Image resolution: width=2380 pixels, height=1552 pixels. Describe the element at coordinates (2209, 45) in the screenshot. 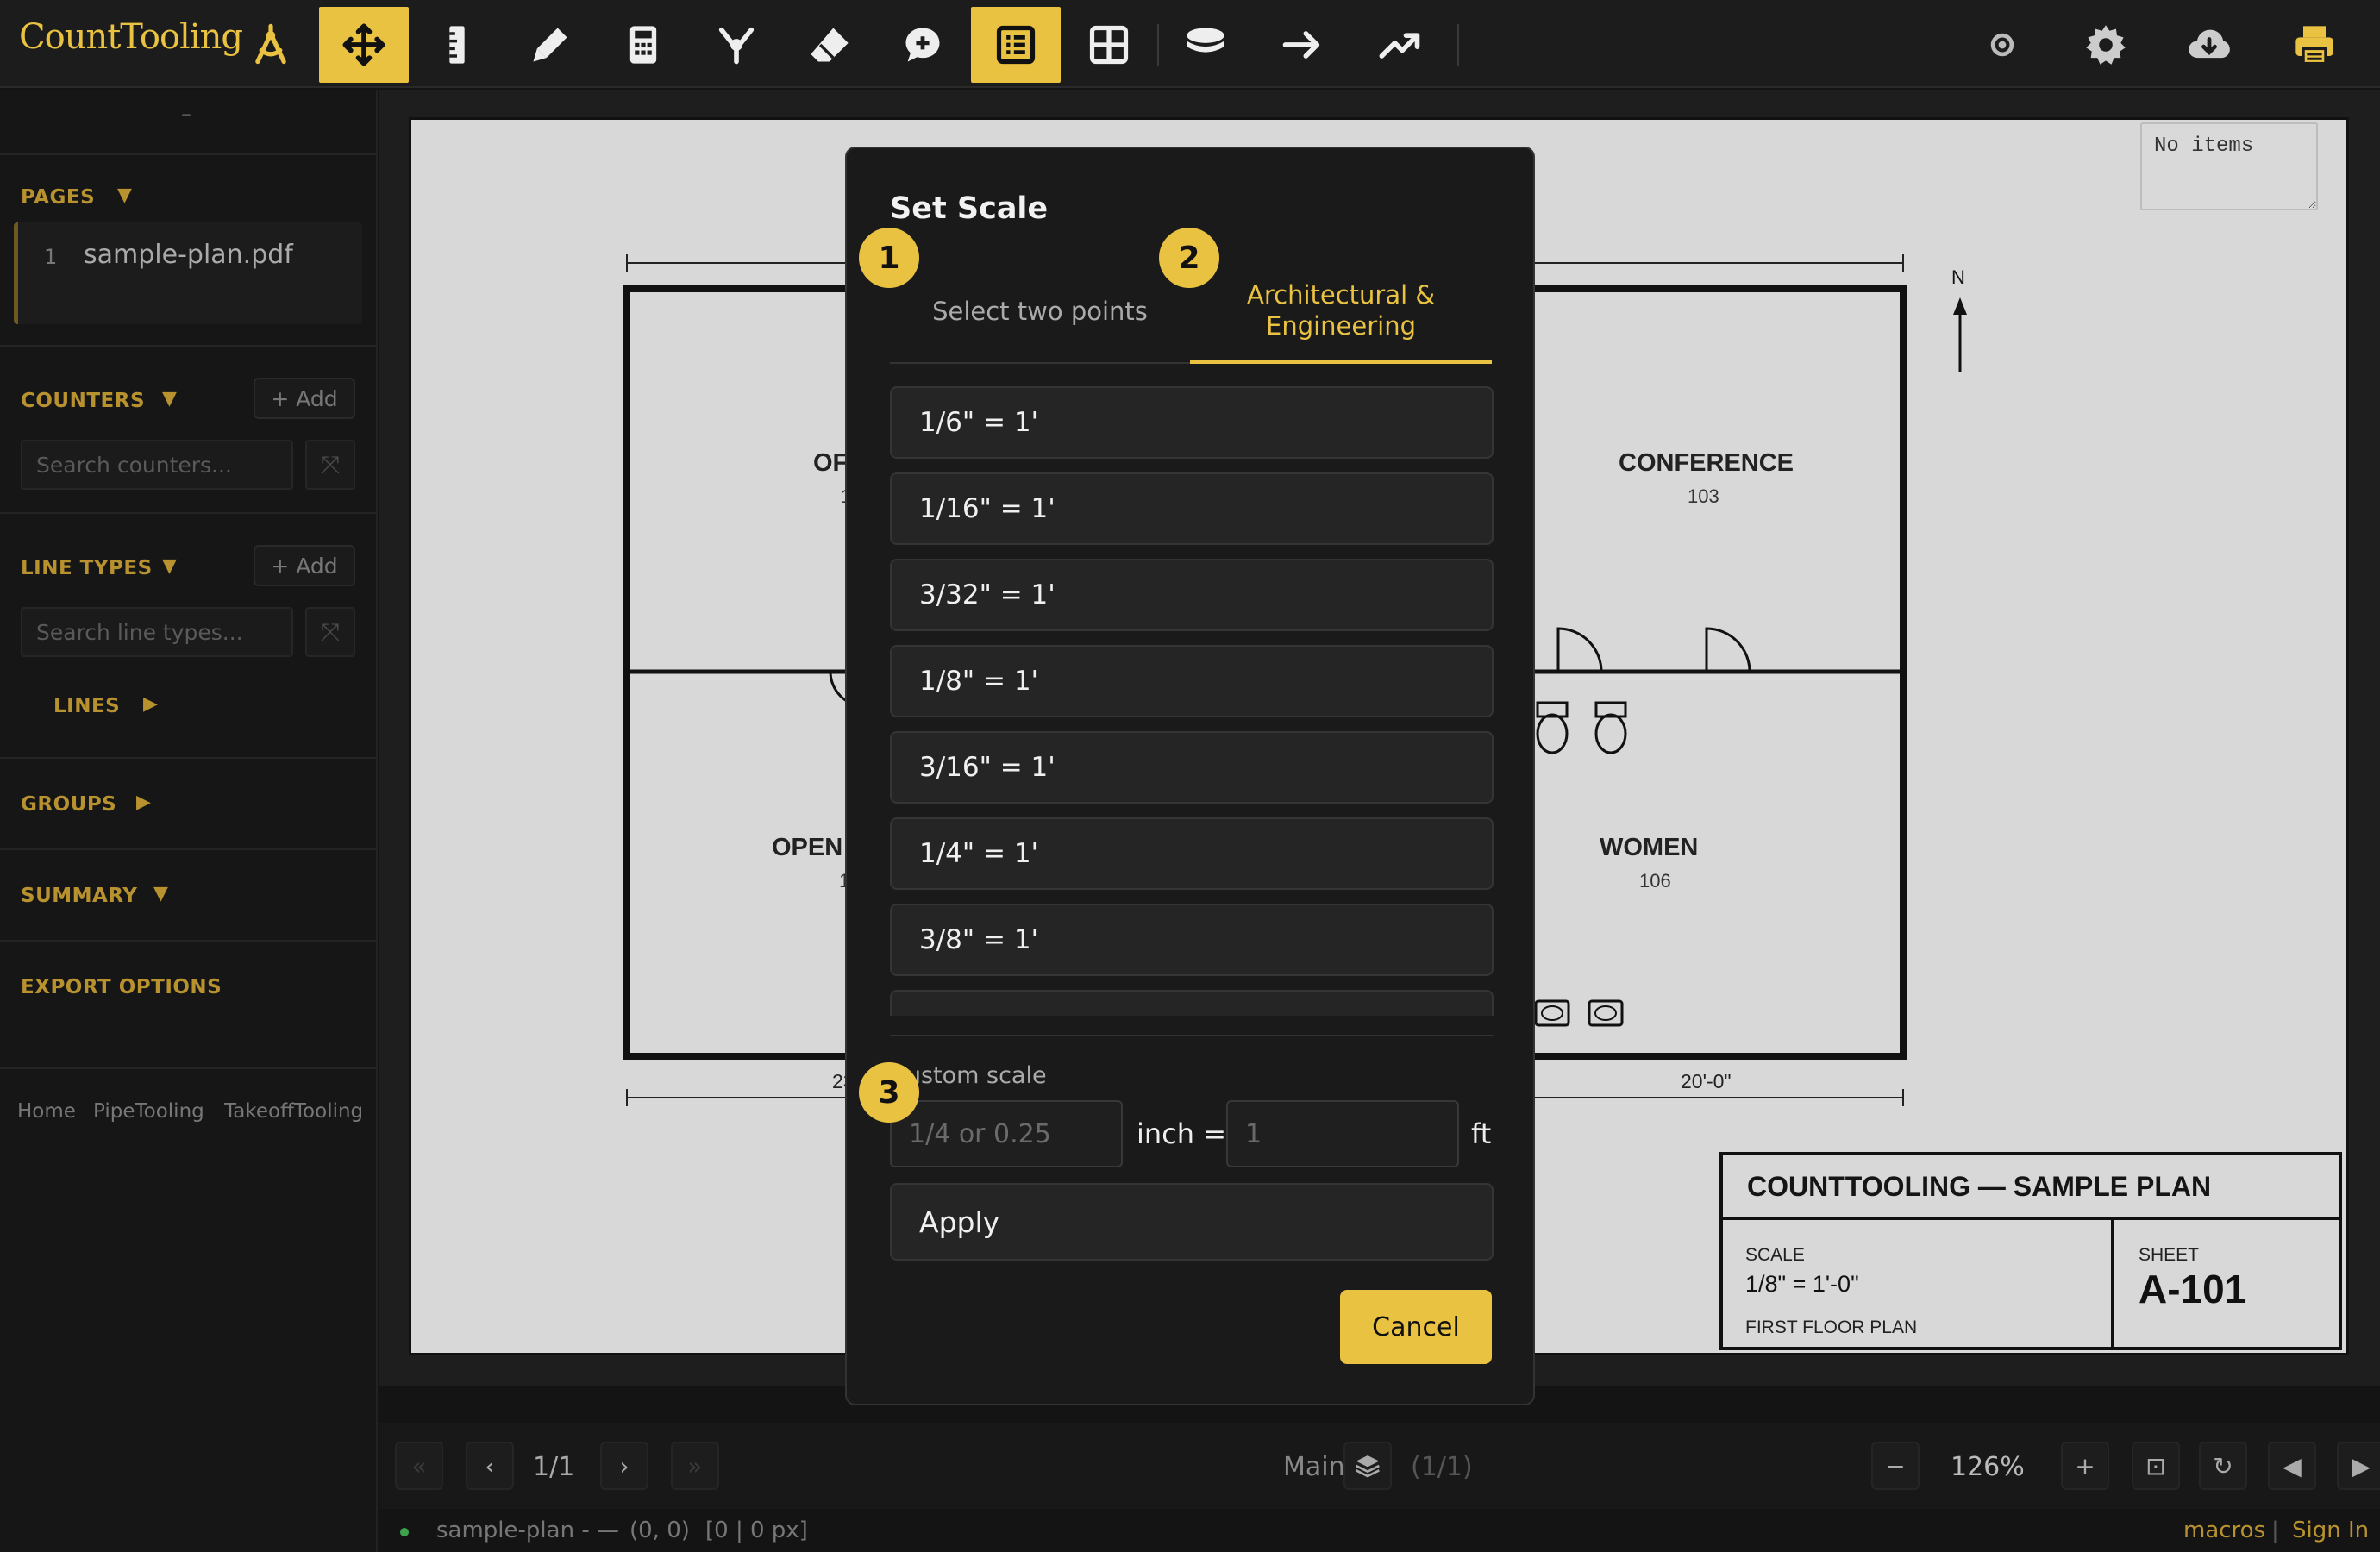

I see `cloud-download-icon` at that location.